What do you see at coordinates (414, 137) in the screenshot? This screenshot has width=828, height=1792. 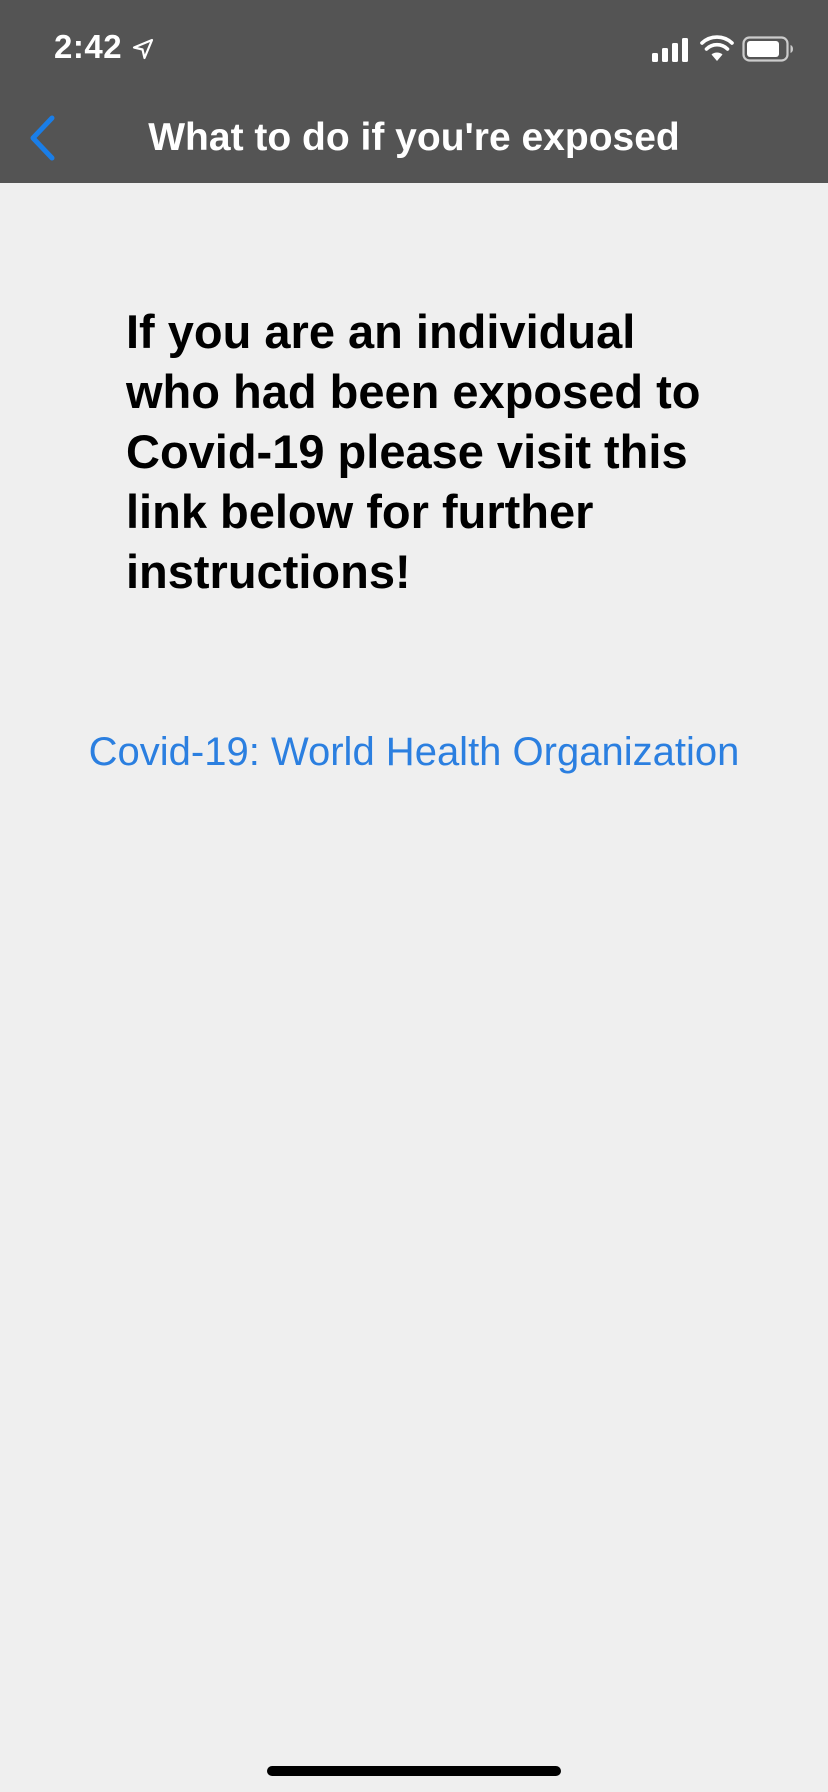 I see `page-title: What to do if you're exposed` at bounding box center [414, 137].